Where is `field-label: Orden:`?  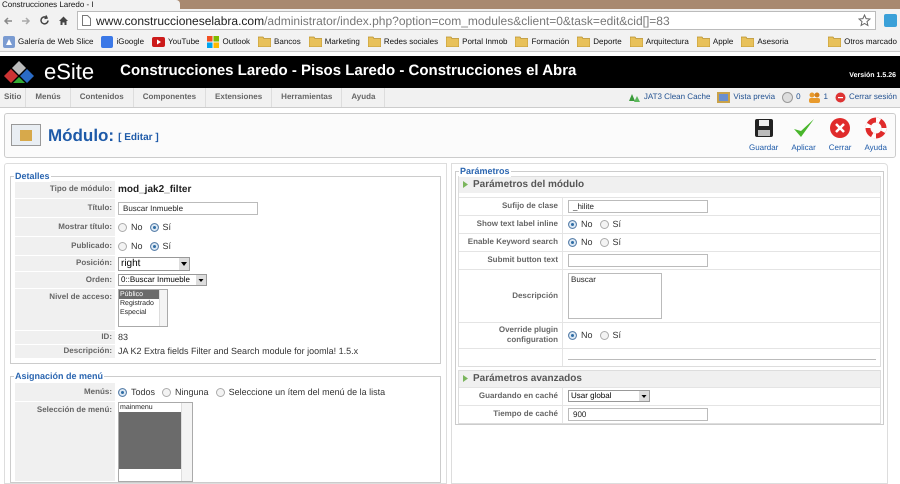 field-label: Orden: is located at coordinates (99, 280).